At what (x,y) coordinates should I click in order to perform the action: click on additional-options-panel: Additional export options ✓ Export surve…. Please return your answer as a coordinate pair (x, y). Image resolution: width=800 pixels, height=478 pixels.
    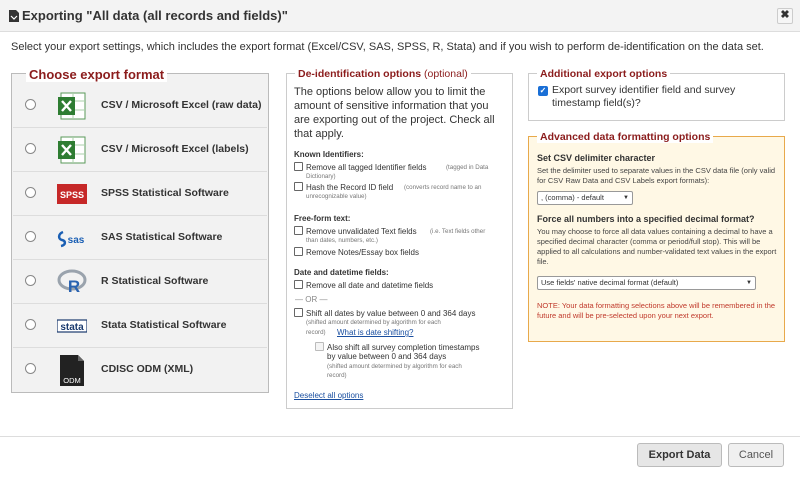
    Looking at the image, I should click on (656, 94).